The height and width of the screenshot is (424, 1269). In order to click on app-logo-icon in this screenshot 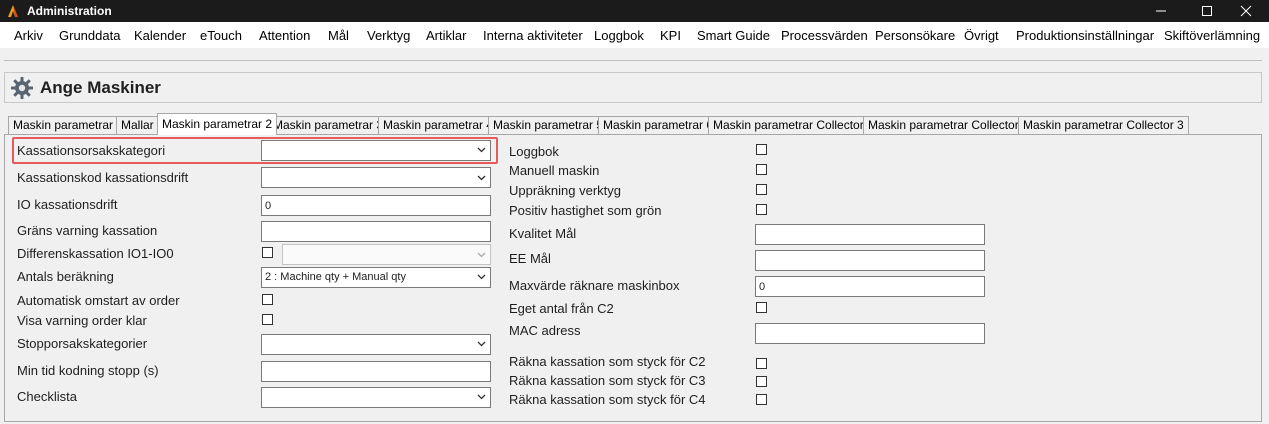, I will do `click(13, 11)`.